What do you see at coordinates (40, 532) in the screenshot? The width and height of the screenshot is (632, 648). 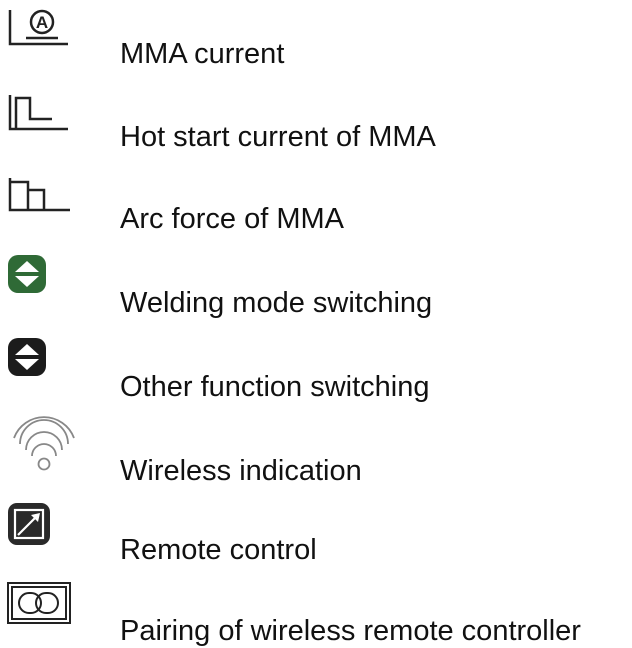 I see `remote-control-icon` at bounding box center [40, 532].